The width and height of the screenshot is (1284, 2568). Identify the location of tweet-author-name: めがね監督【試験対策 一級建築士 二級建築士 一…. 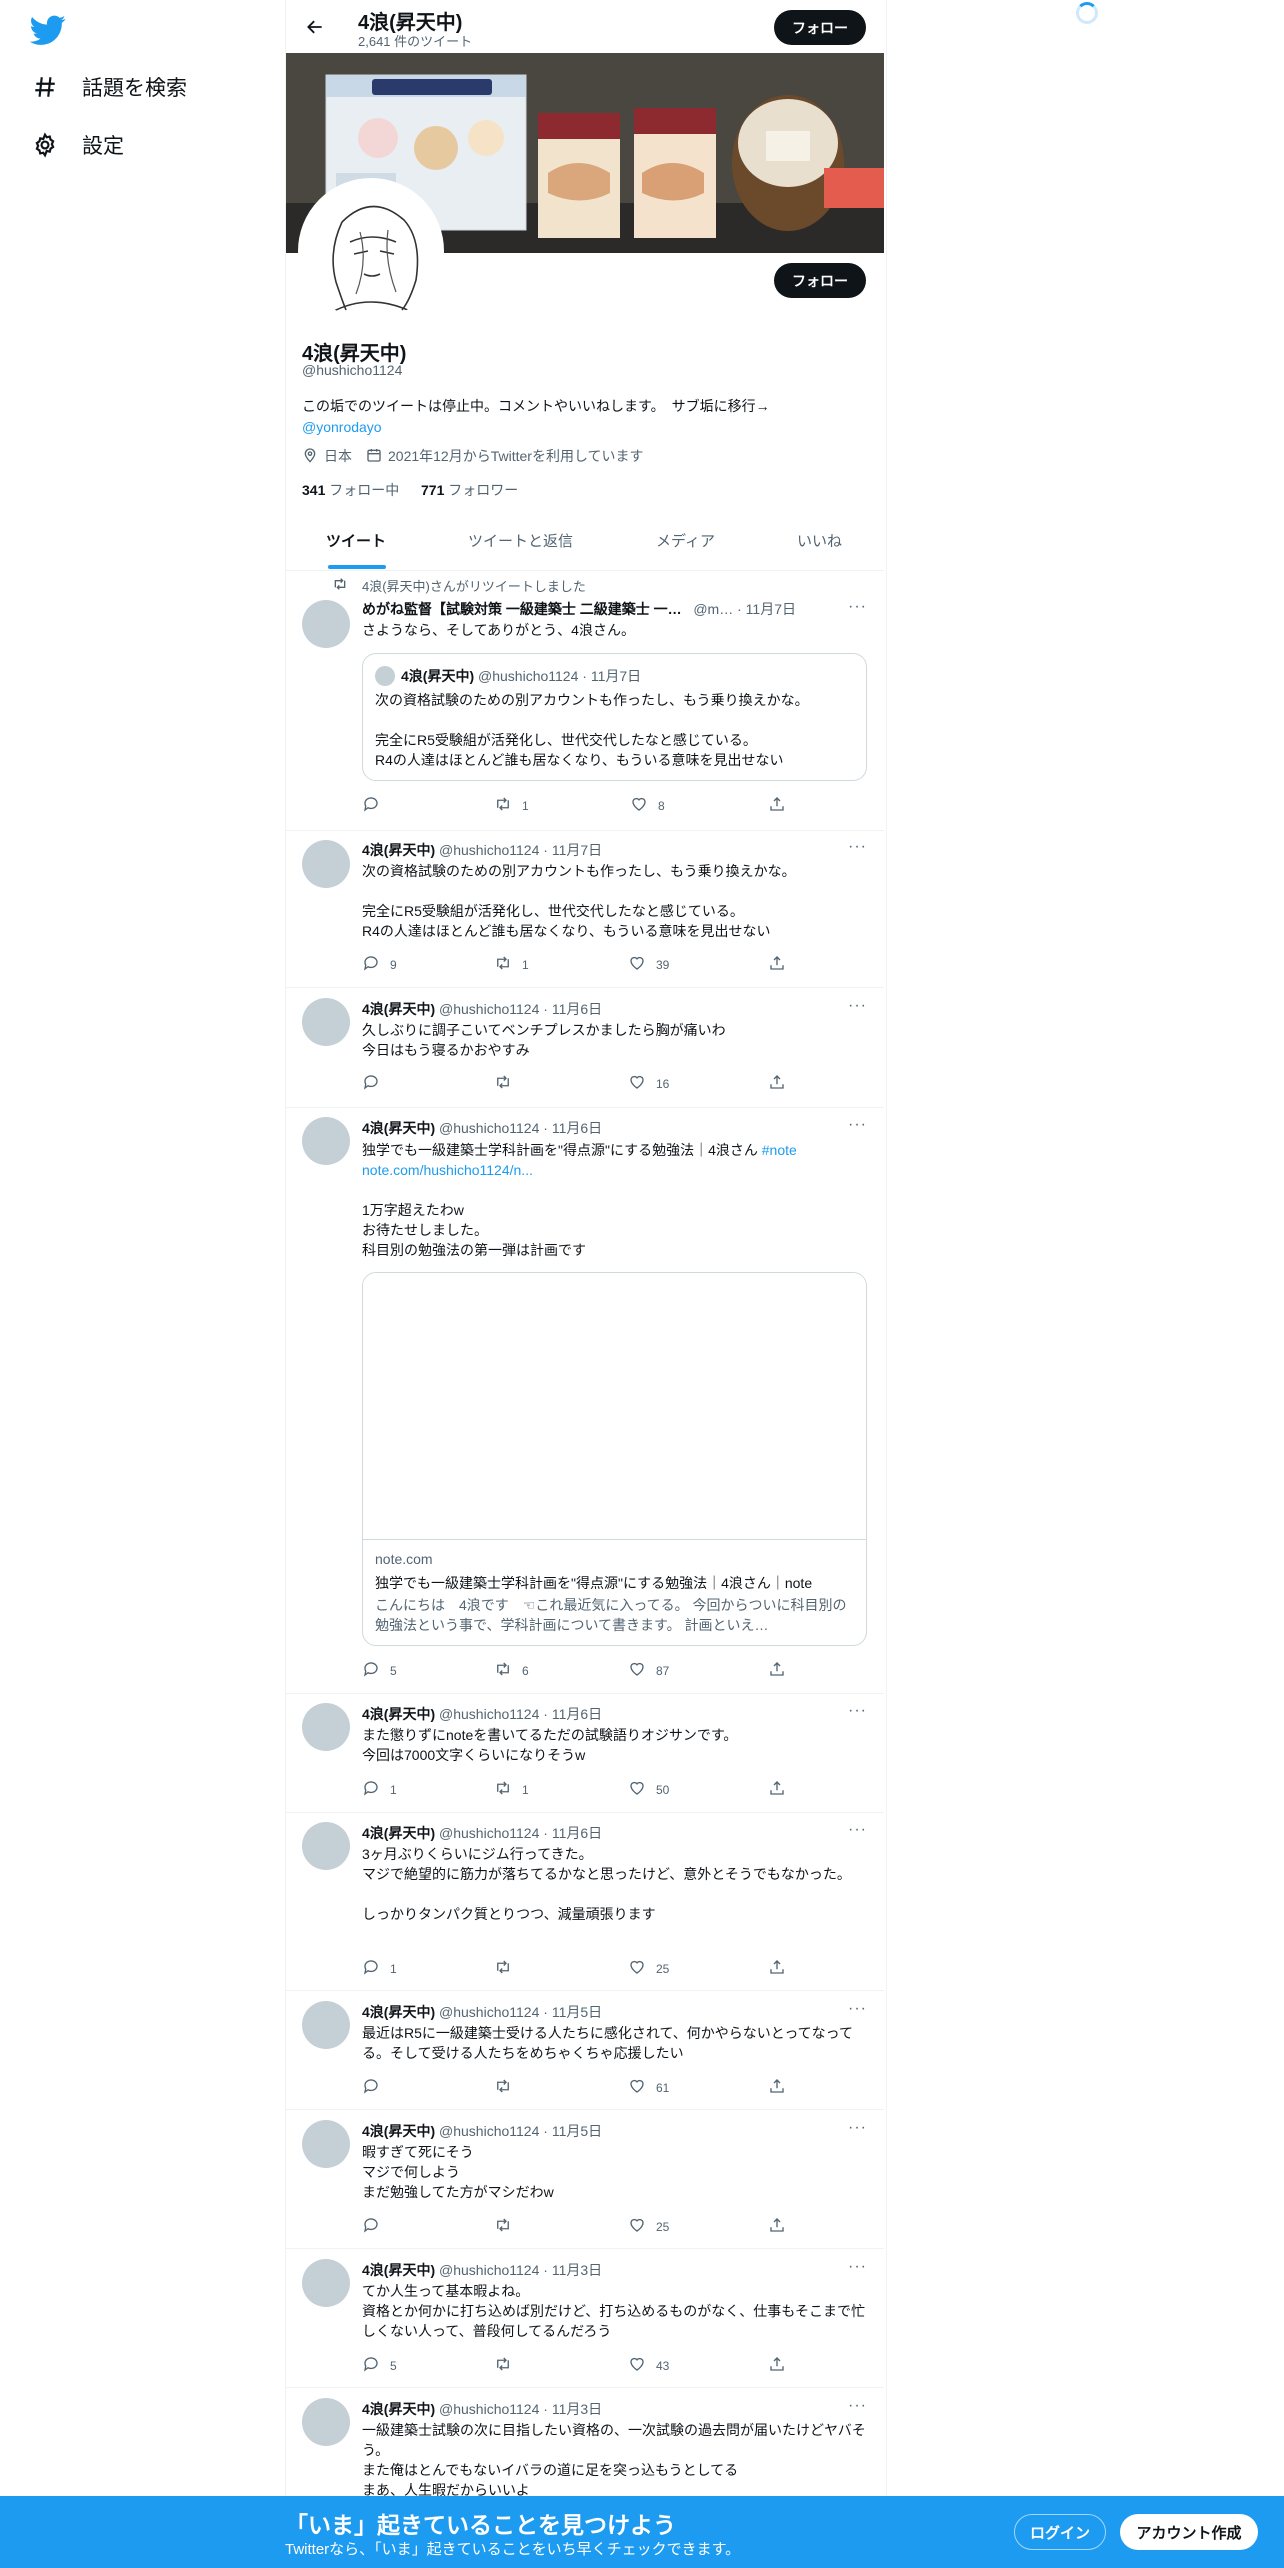
(522, 609).